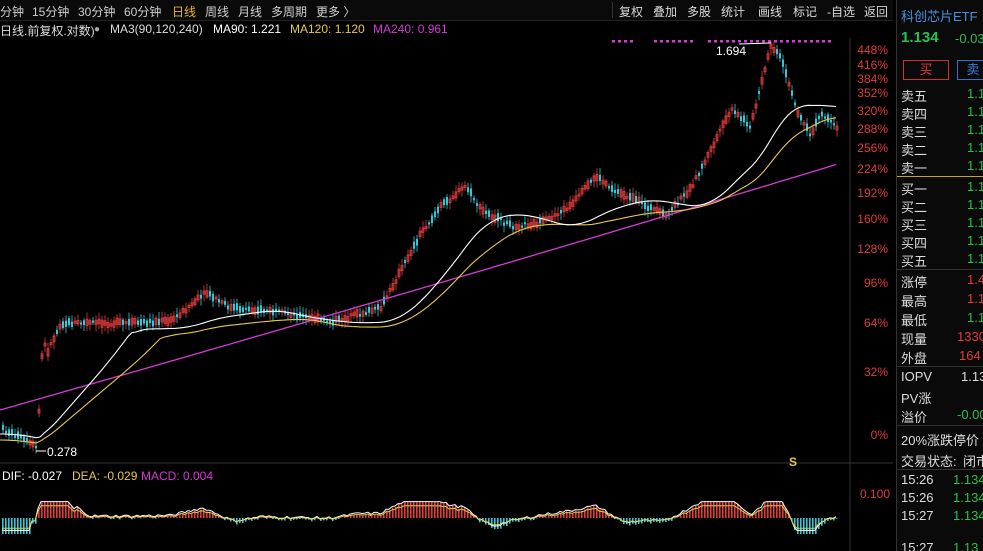 The width and height of the screenshot is (983, 551). I want to click on stats-button: 统计, so click(733, 11).